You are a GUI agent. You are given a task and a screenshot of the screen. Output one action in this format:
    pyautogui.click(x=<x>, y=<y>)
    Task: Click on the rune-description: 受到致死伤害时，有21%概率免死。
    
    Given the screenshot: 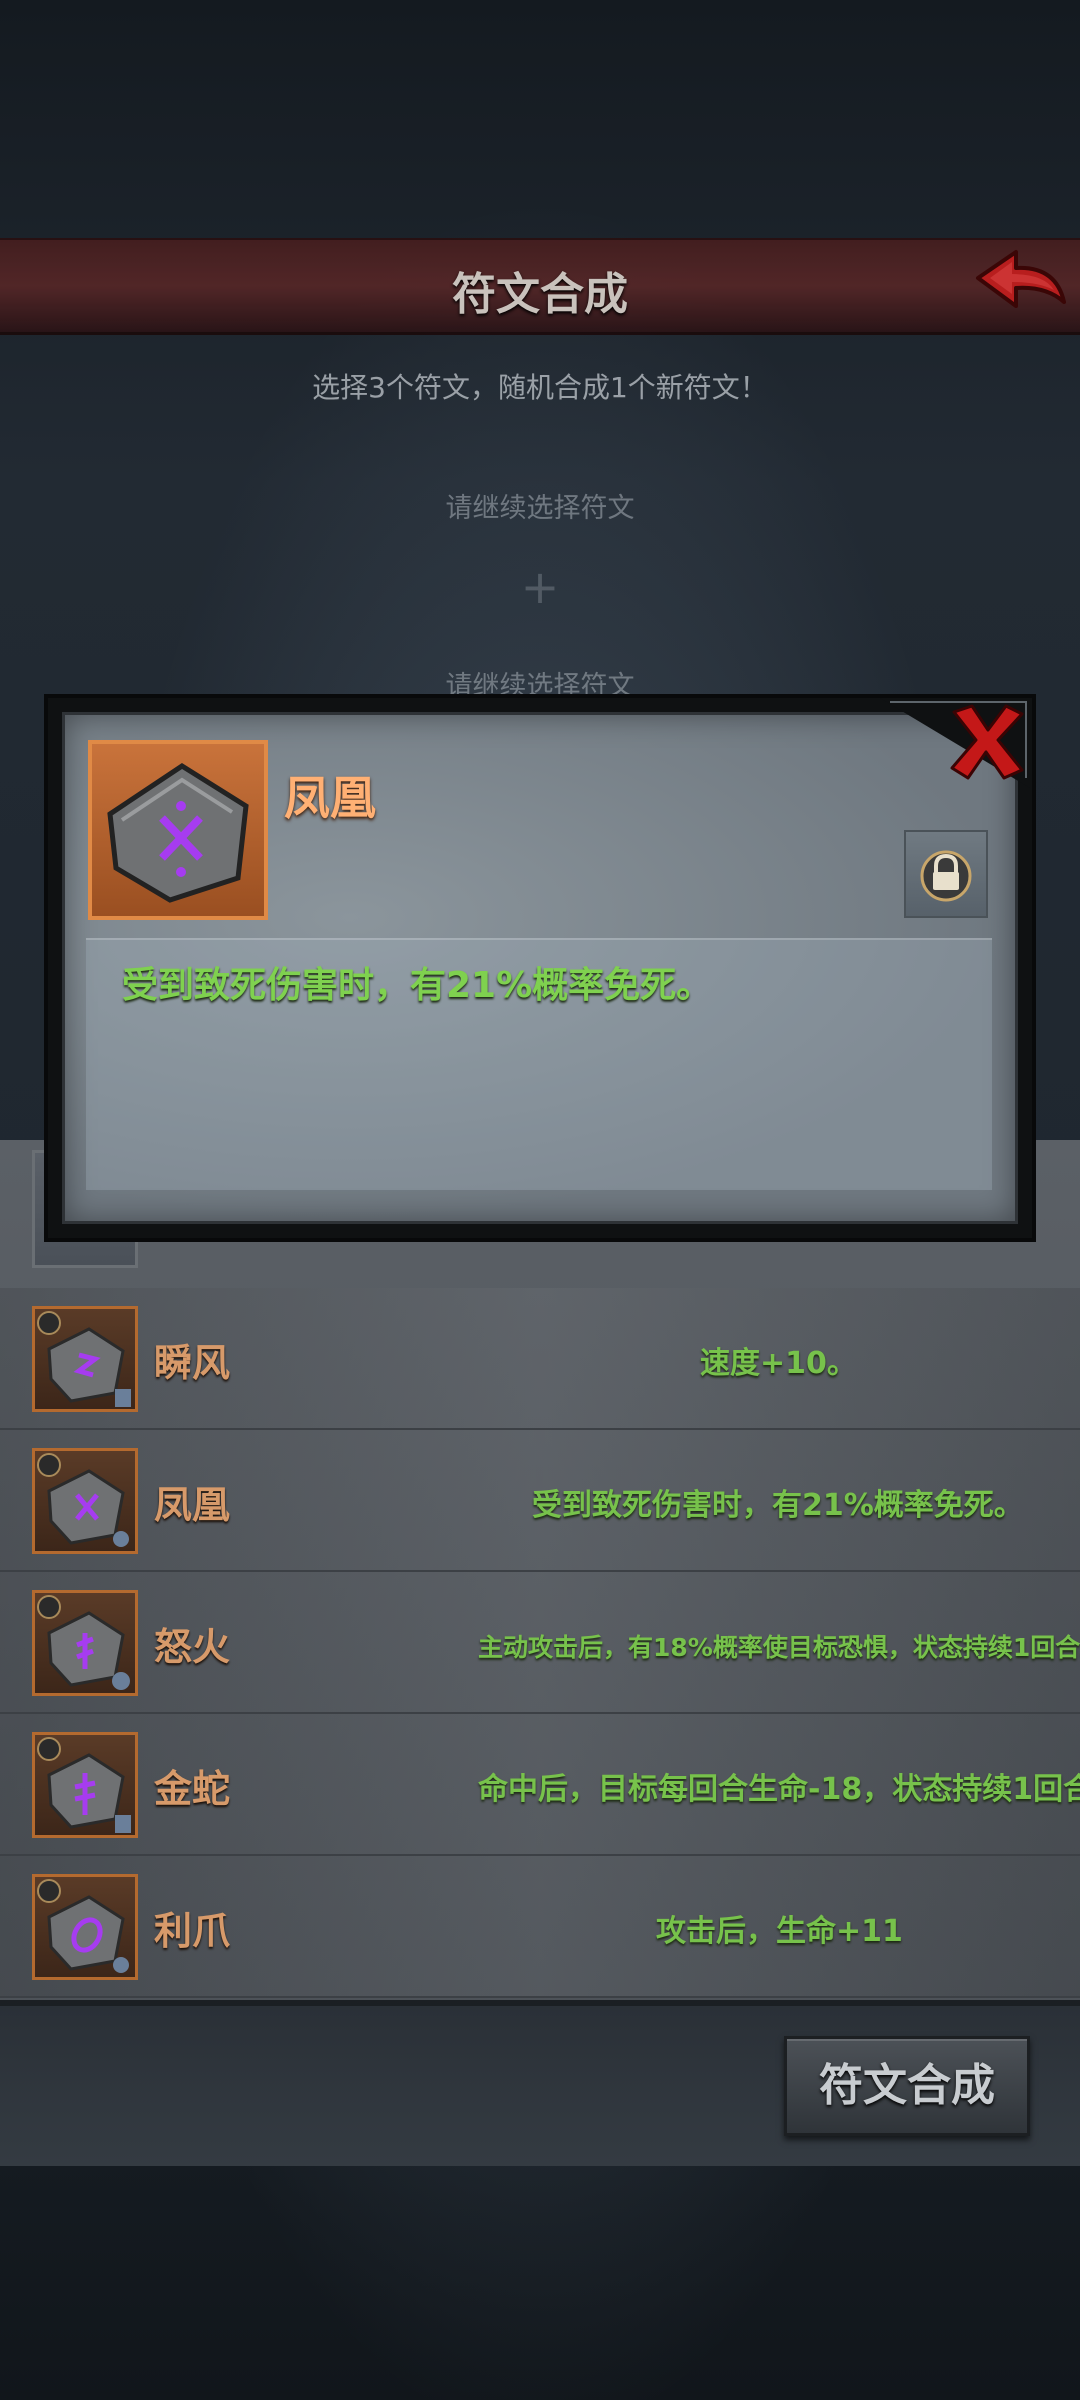 What is the action you would take?
    pyautogui.click(x=778, y=1505)
    